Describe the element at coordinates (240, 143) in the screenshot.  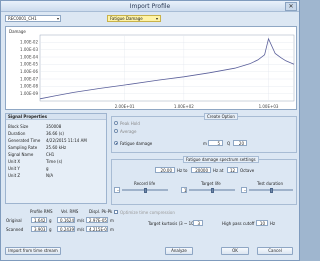
I see `q-input: 20` at that location.